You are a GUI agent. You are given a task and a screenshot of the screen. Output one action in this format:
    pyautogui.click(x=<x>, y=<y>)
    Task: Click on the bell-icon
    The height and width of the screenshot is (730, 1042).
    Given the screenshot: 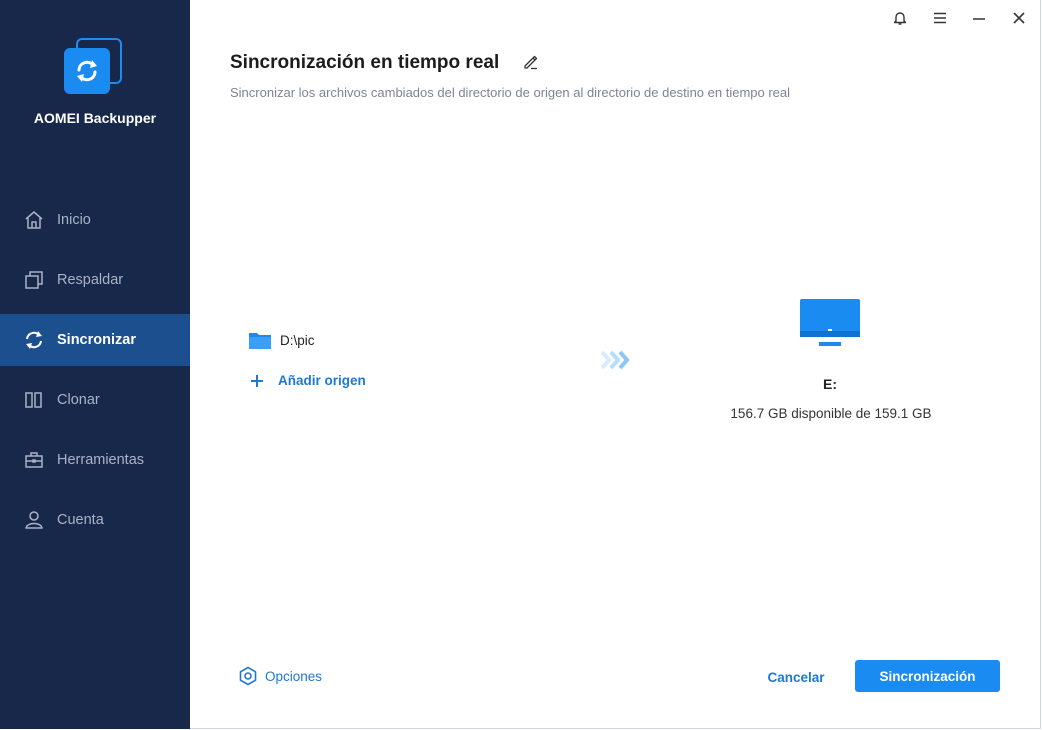 What is the action you would take?
    pyautogui.click(x=900, y=20)
    